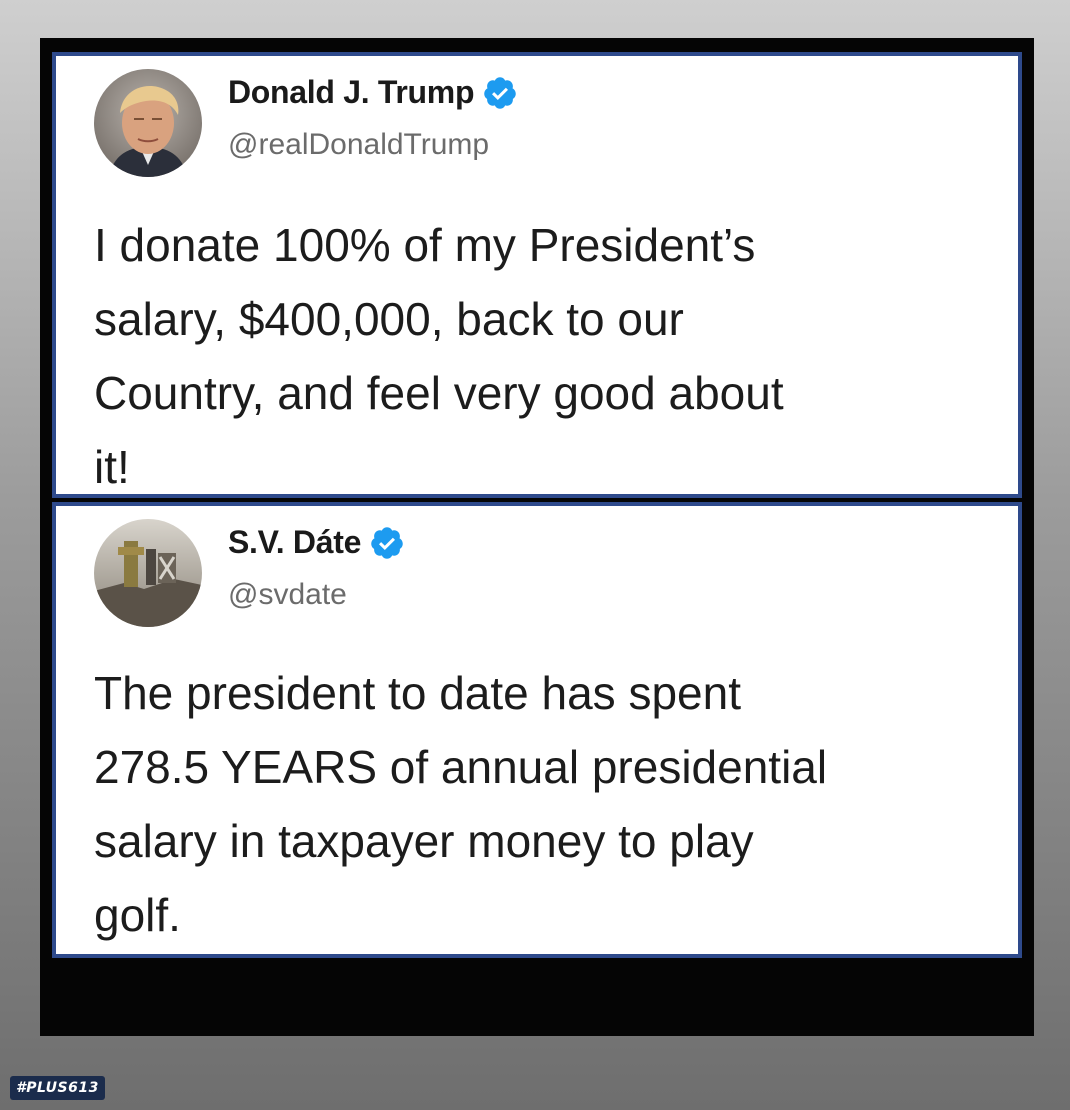 This screenshot has height=1110, width=1070. I want to click on watermark-text: #PLUS613, so click(57, 1088).